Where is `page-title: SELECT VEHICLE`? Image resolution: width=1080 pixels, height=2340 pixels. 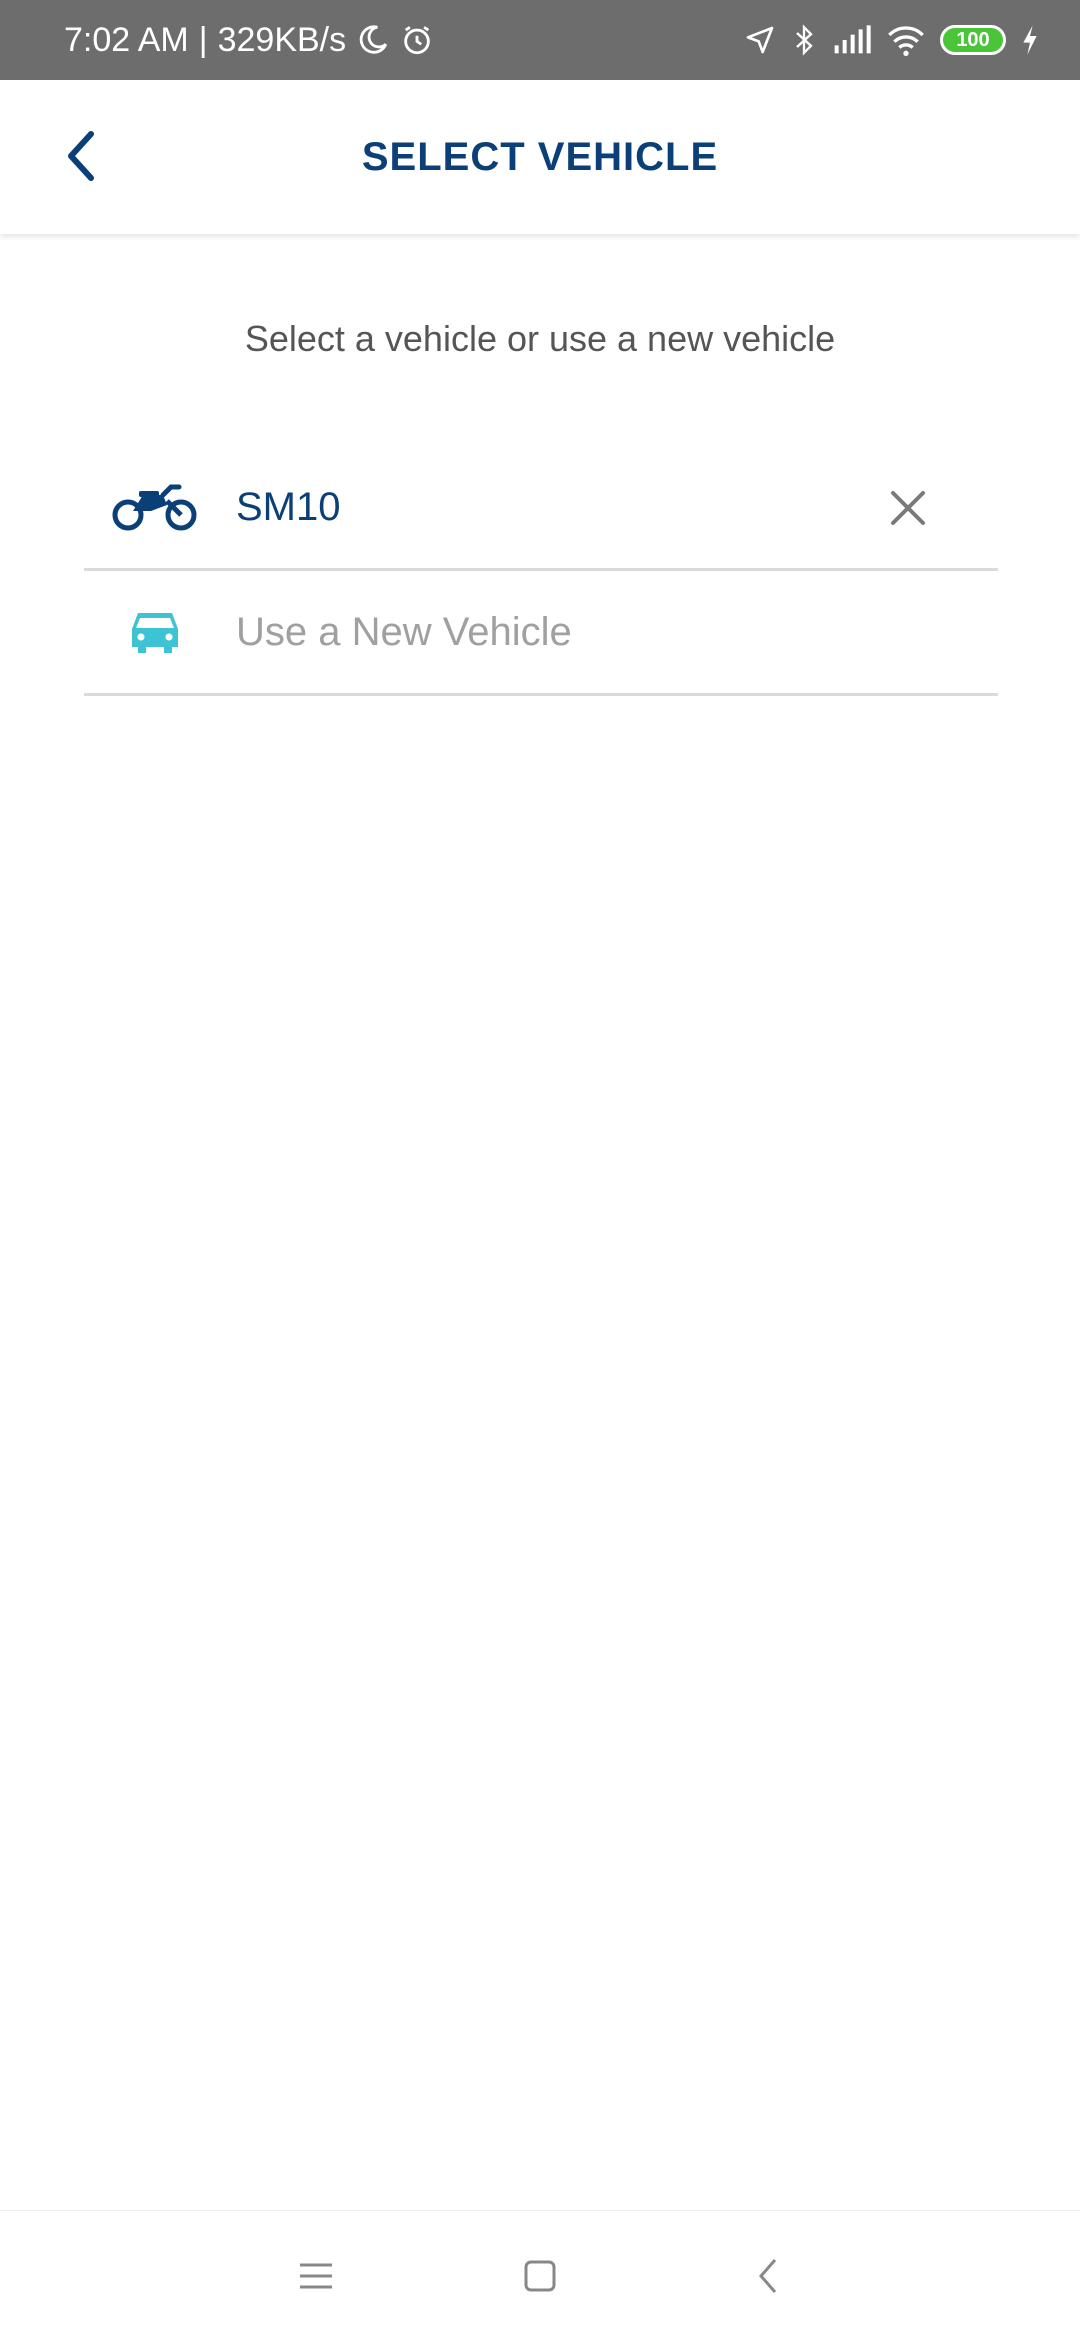
page-title: SELECT VEHICLE is located at coordinates (540, 156).